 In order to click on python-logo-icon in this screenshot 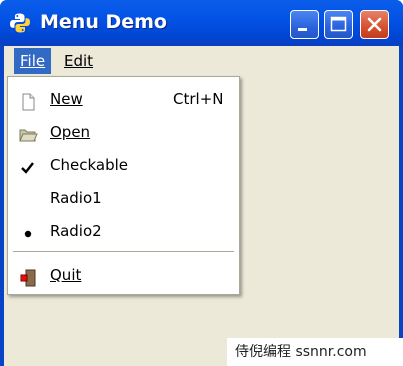, I will do `click(20, 23)`.